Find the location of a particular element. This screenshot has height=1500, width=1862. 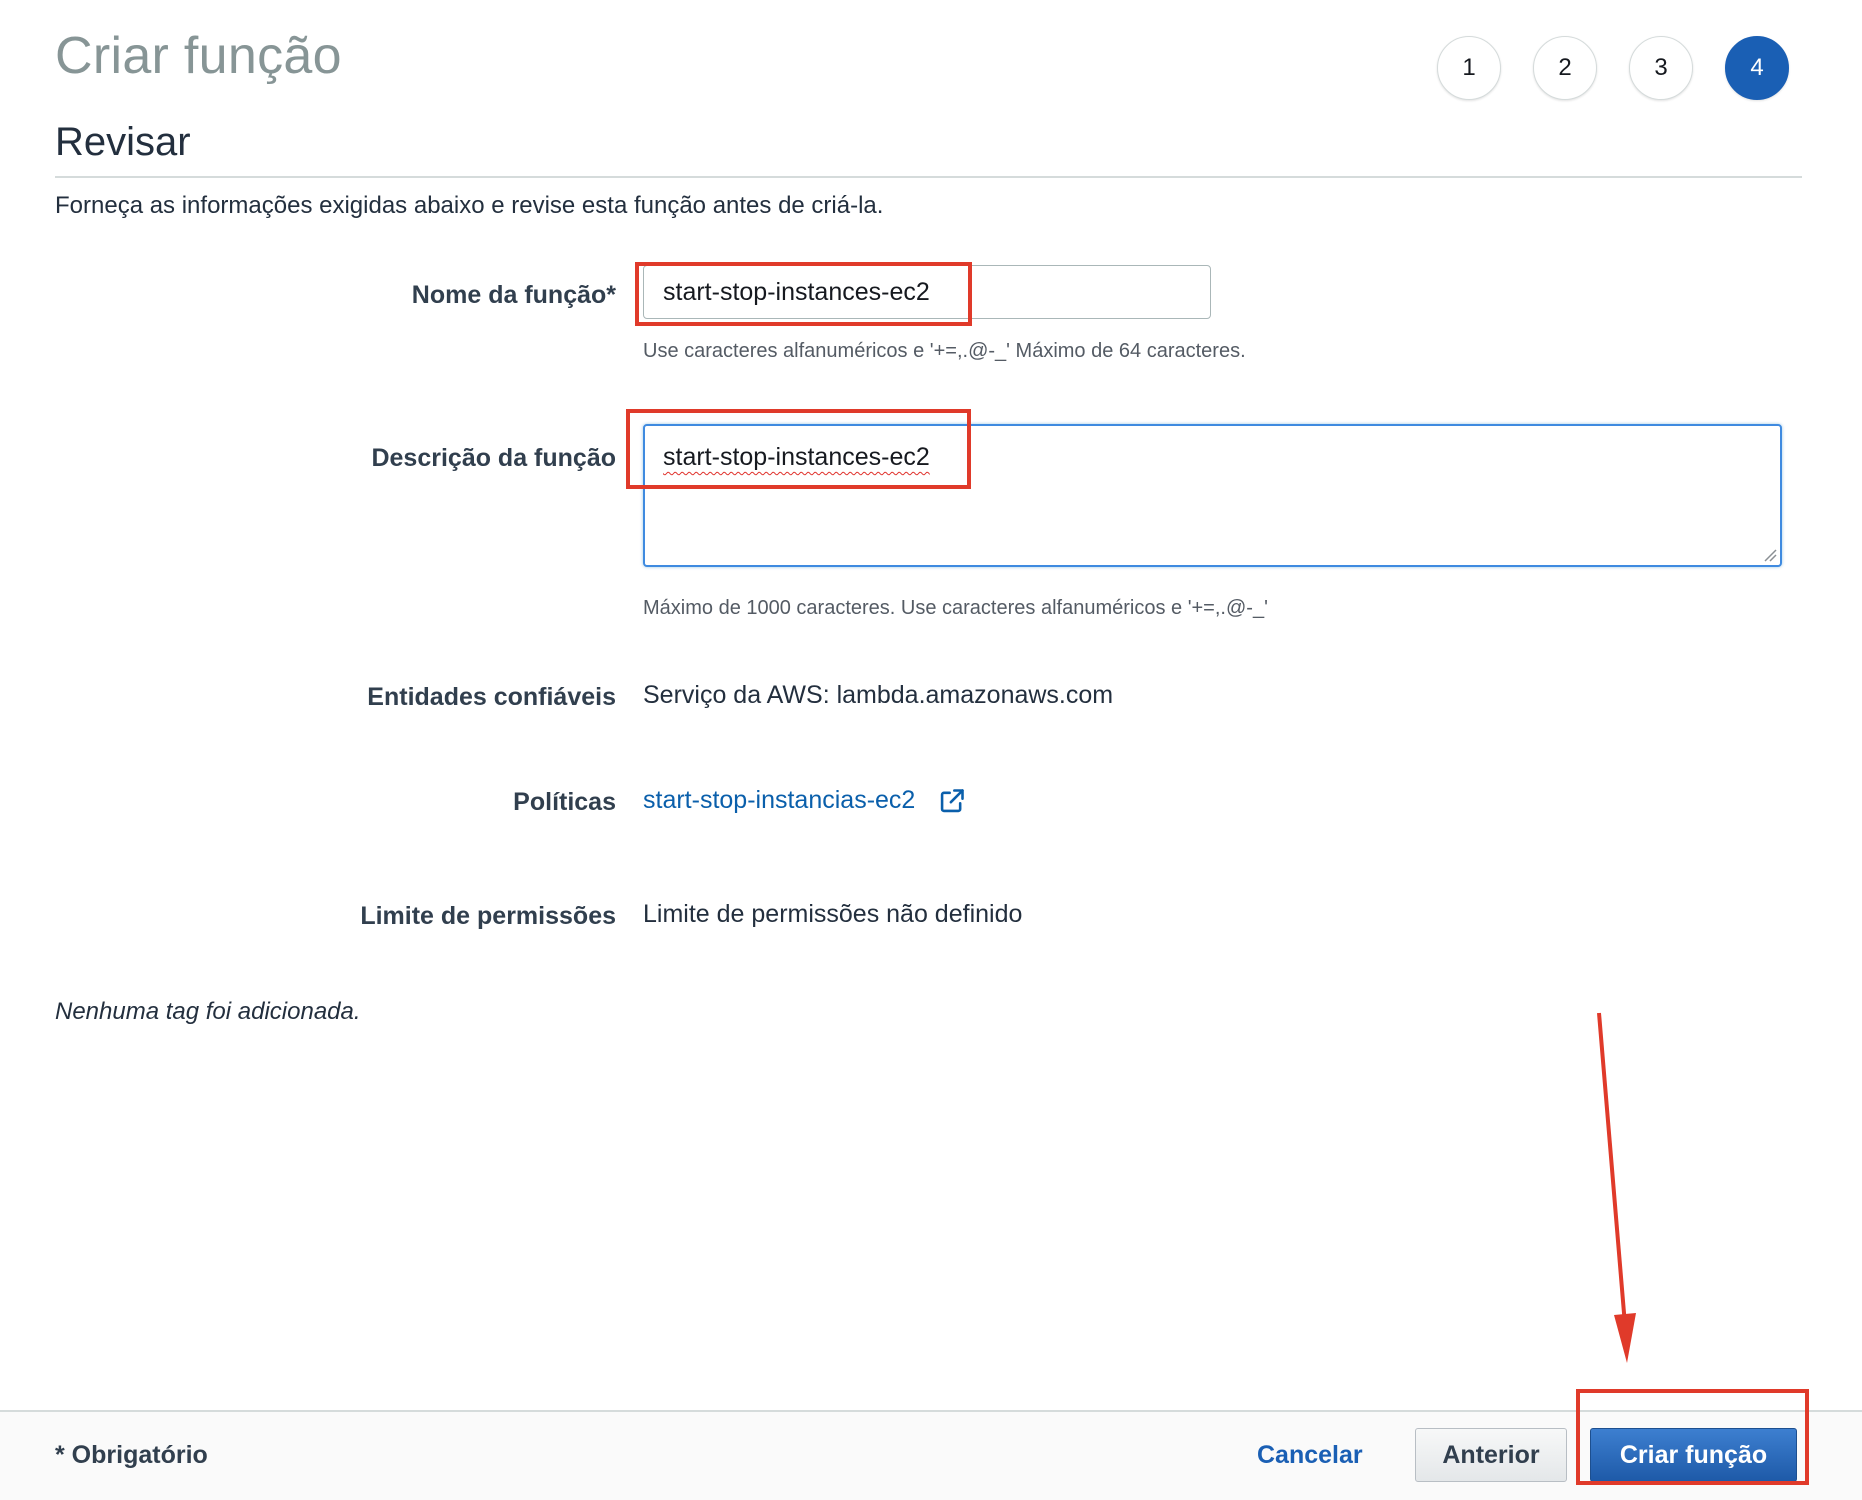

required-note: * Obrigatório is located at coordinates (131, 1455).